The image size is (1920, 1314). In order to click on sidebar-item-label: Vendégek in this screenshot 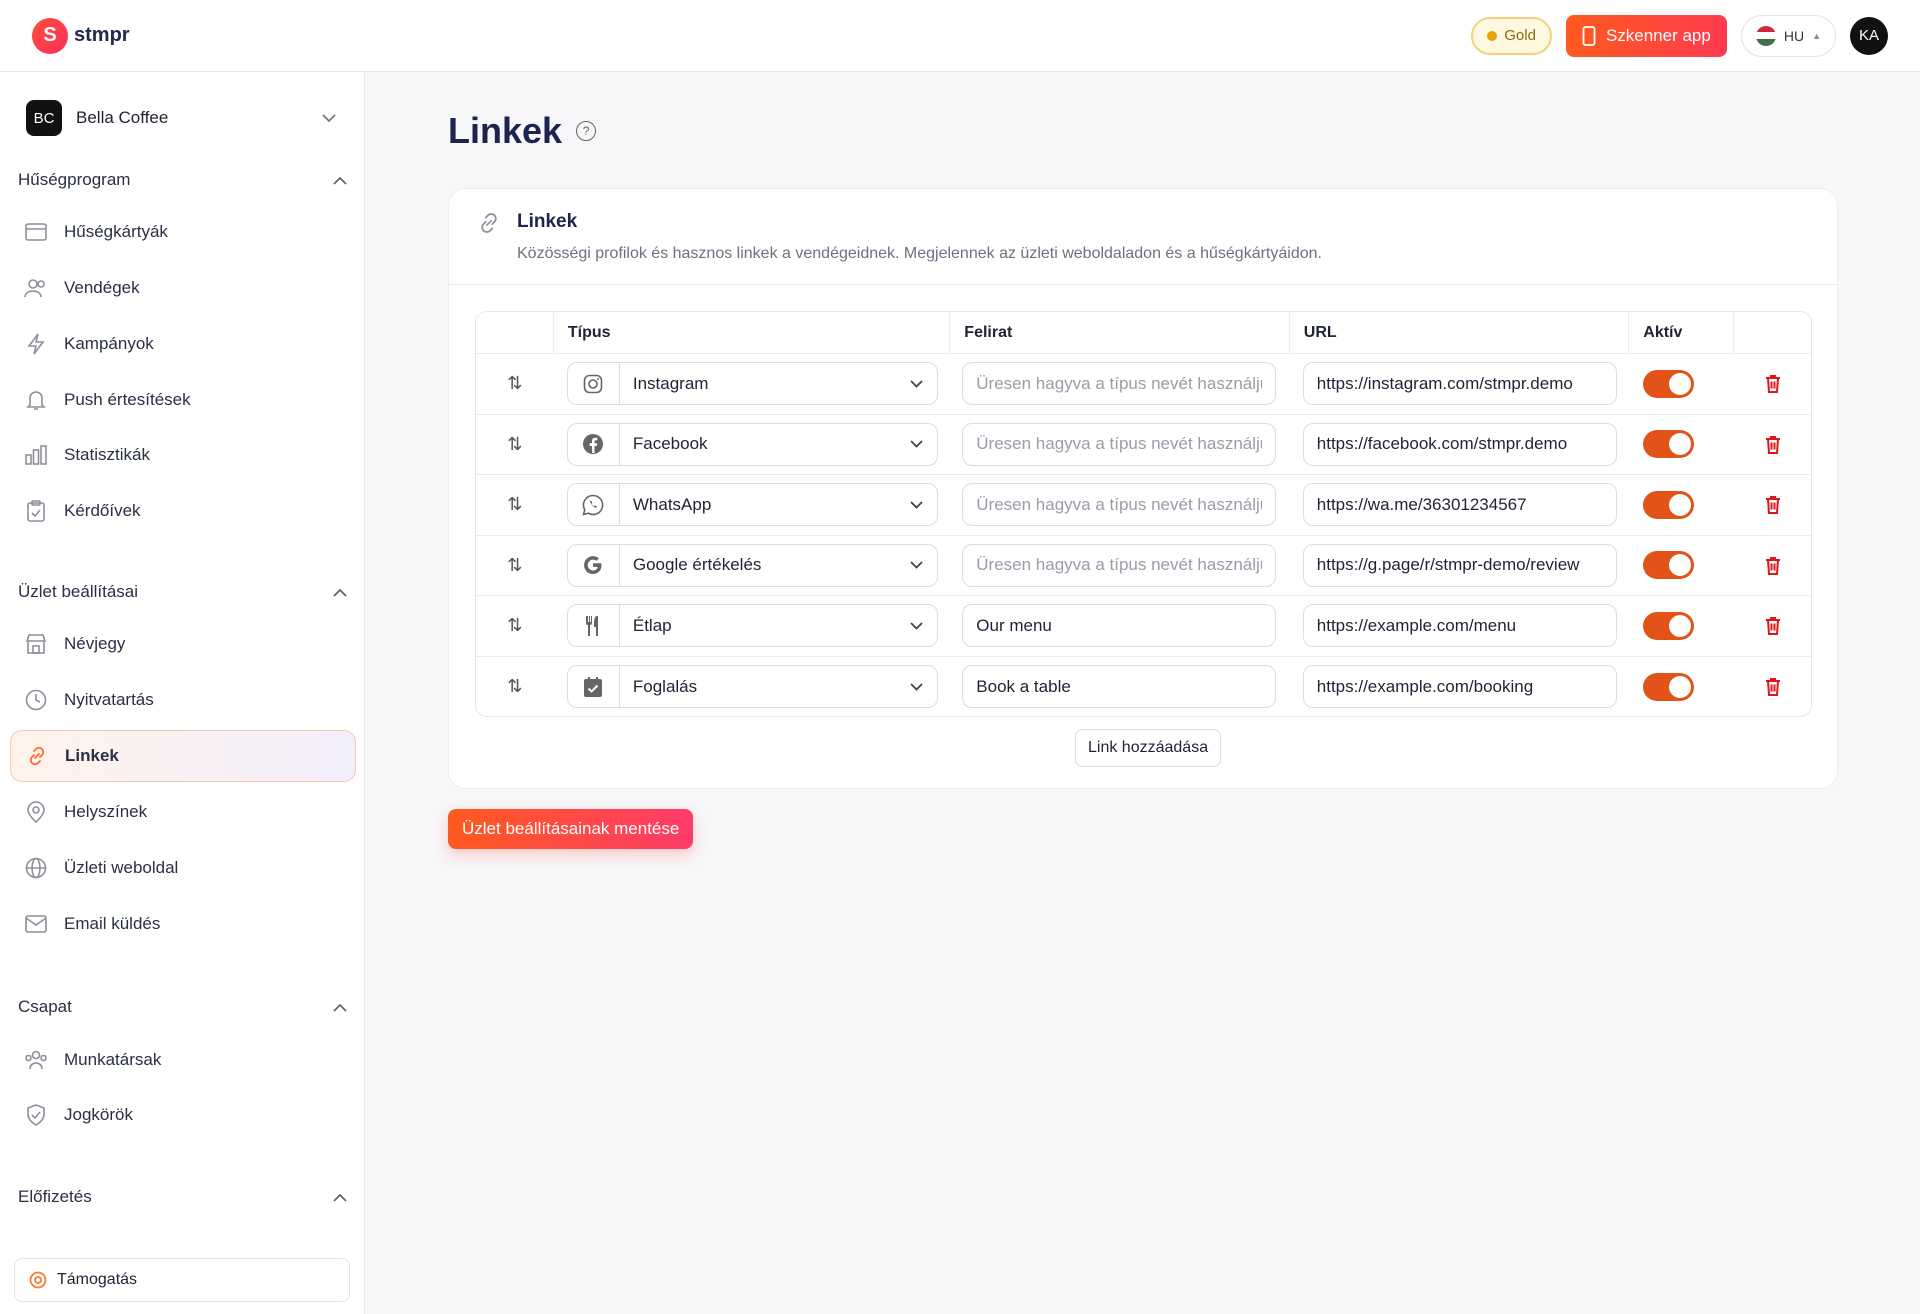, I will do `click(102, 287)`.